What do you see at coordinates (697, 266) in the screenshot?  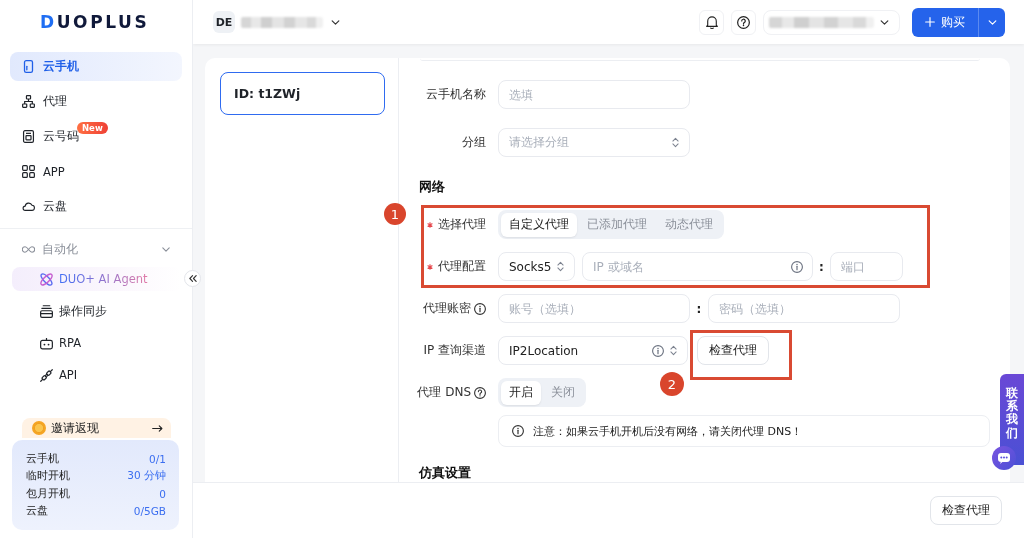 I see `host-input: IP 或域名` at bounding box center [697, 266].